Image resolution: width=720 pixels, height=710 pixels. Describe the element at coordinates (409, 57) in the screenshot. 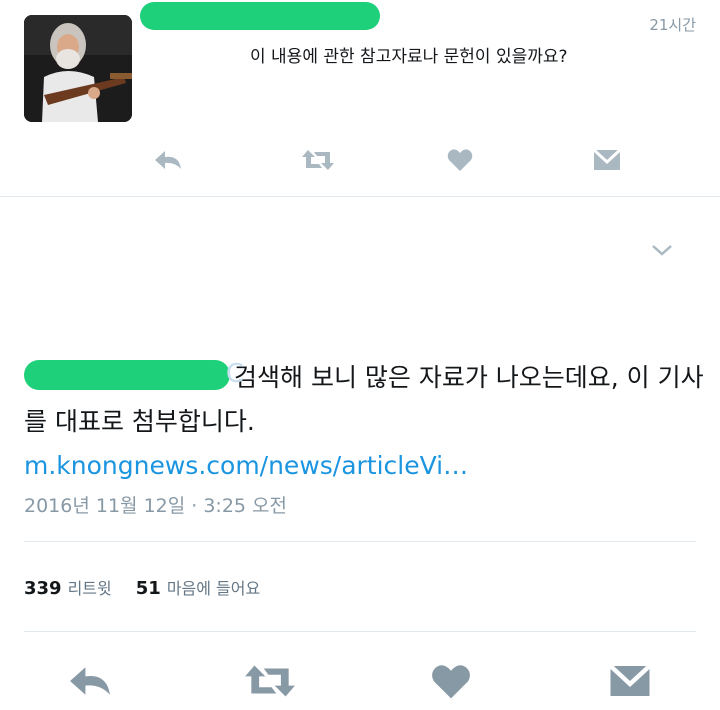

I see `reply-text: 이 내용에 관한 참고자료나 문헌이 있을까요?` at that location.